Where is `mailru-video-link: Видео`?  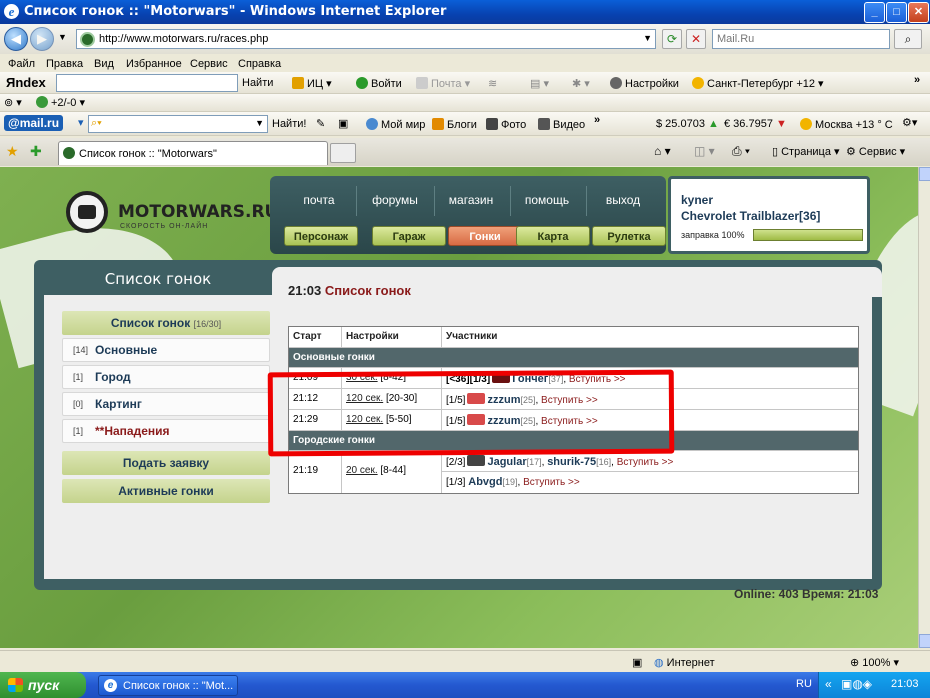 mailru-video-link: Видео is located at coordinates (569, 125).